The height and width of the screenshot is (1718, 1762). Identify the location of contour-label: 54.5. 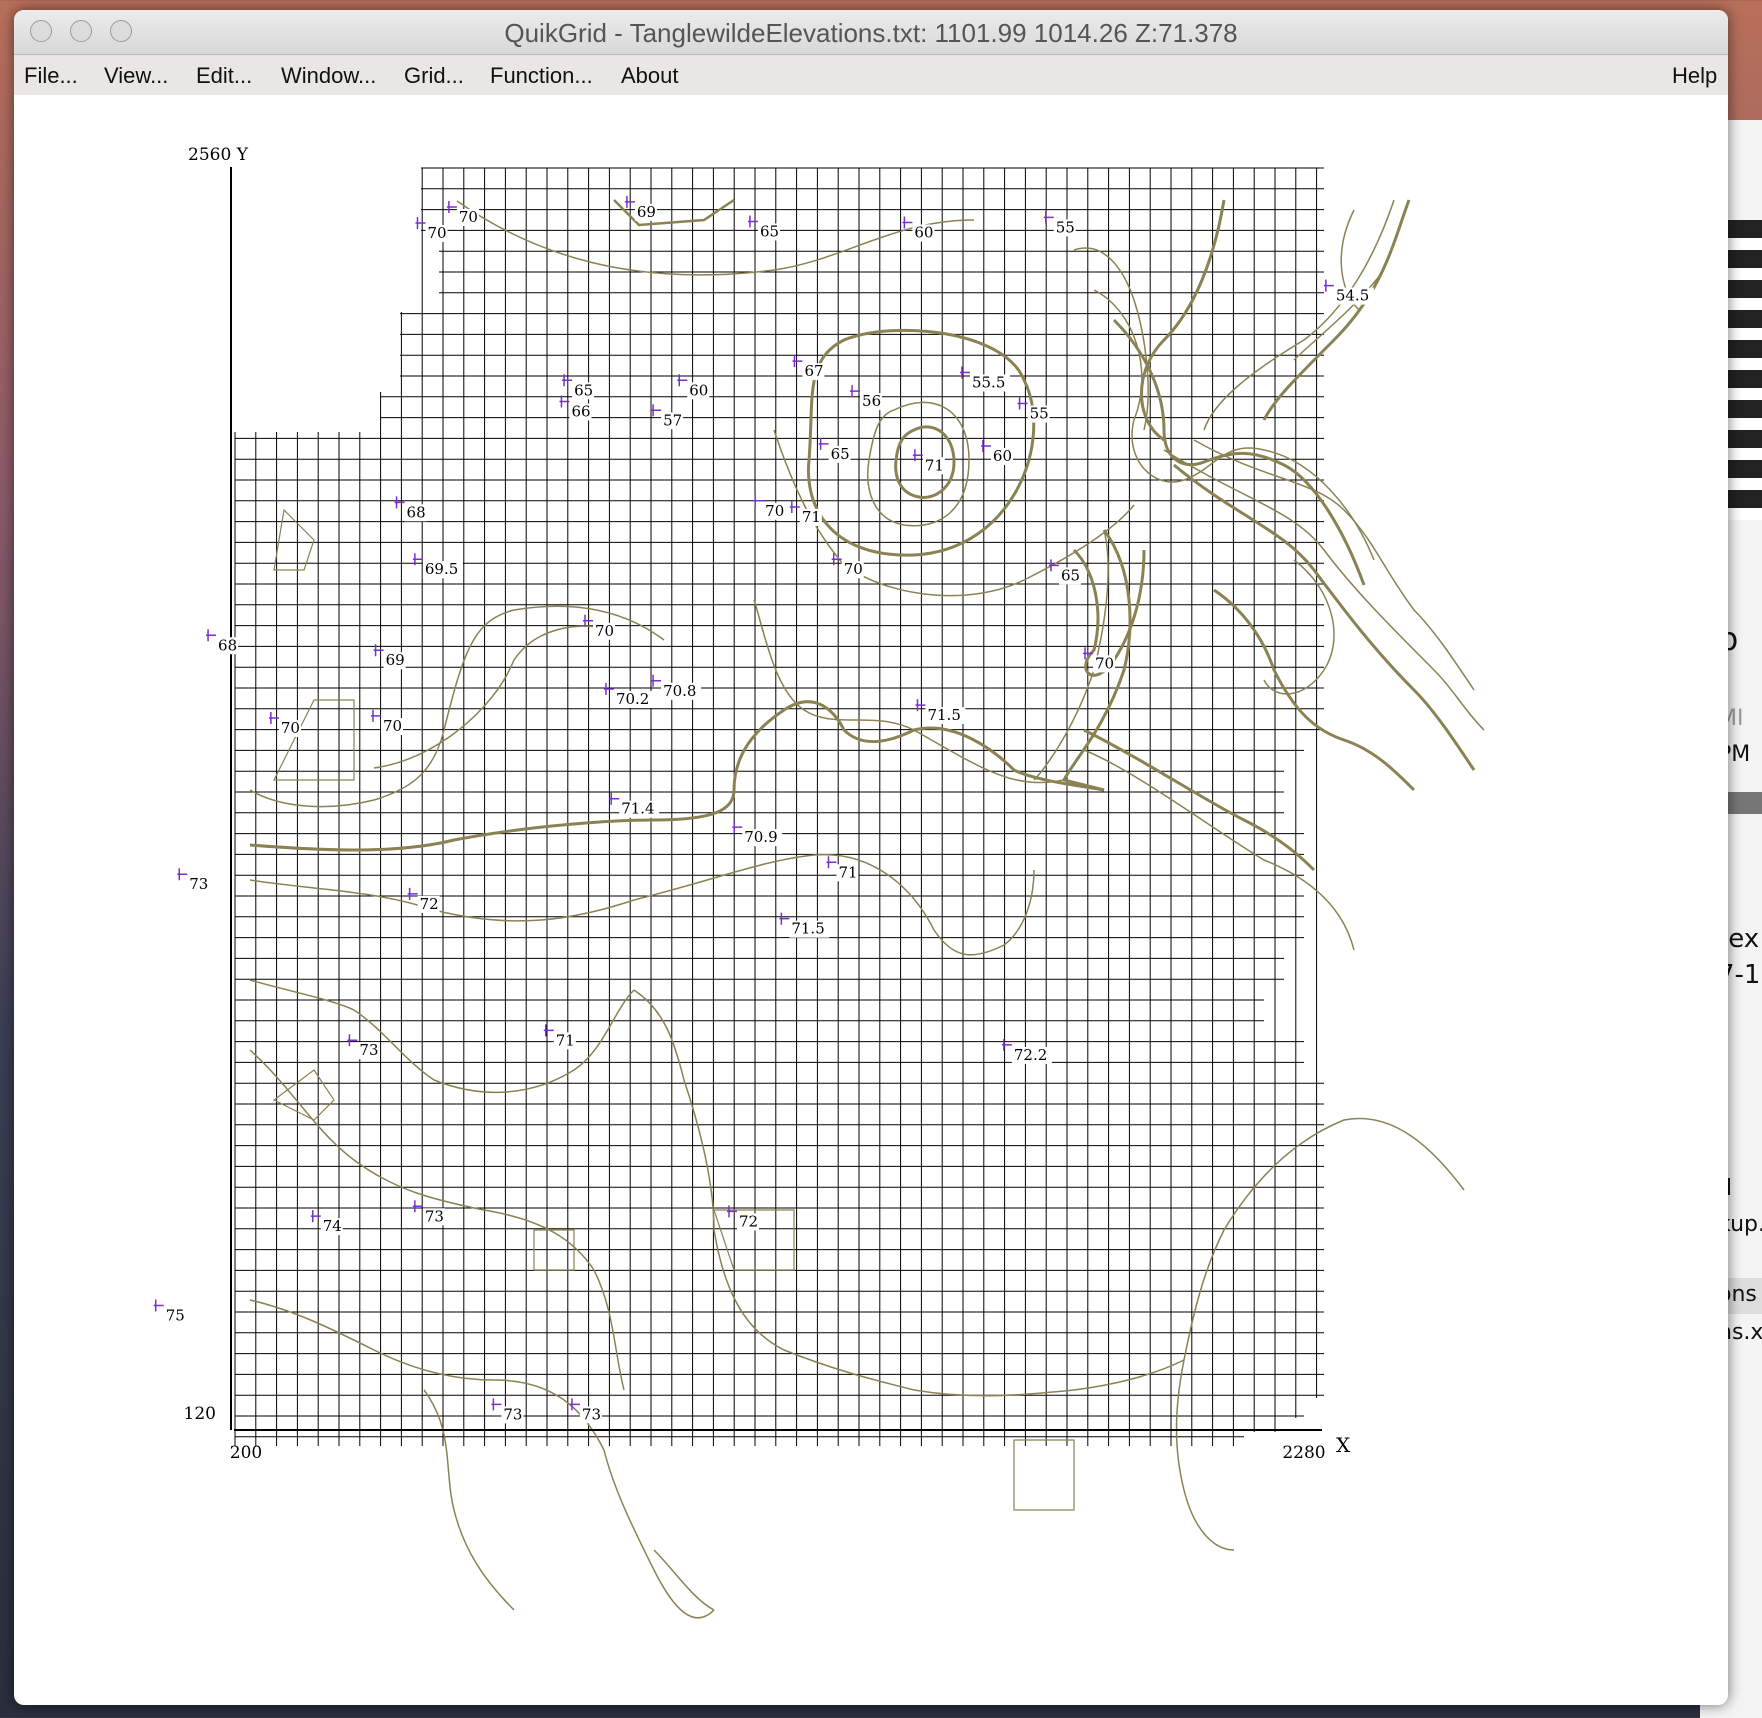
(1352, 296).